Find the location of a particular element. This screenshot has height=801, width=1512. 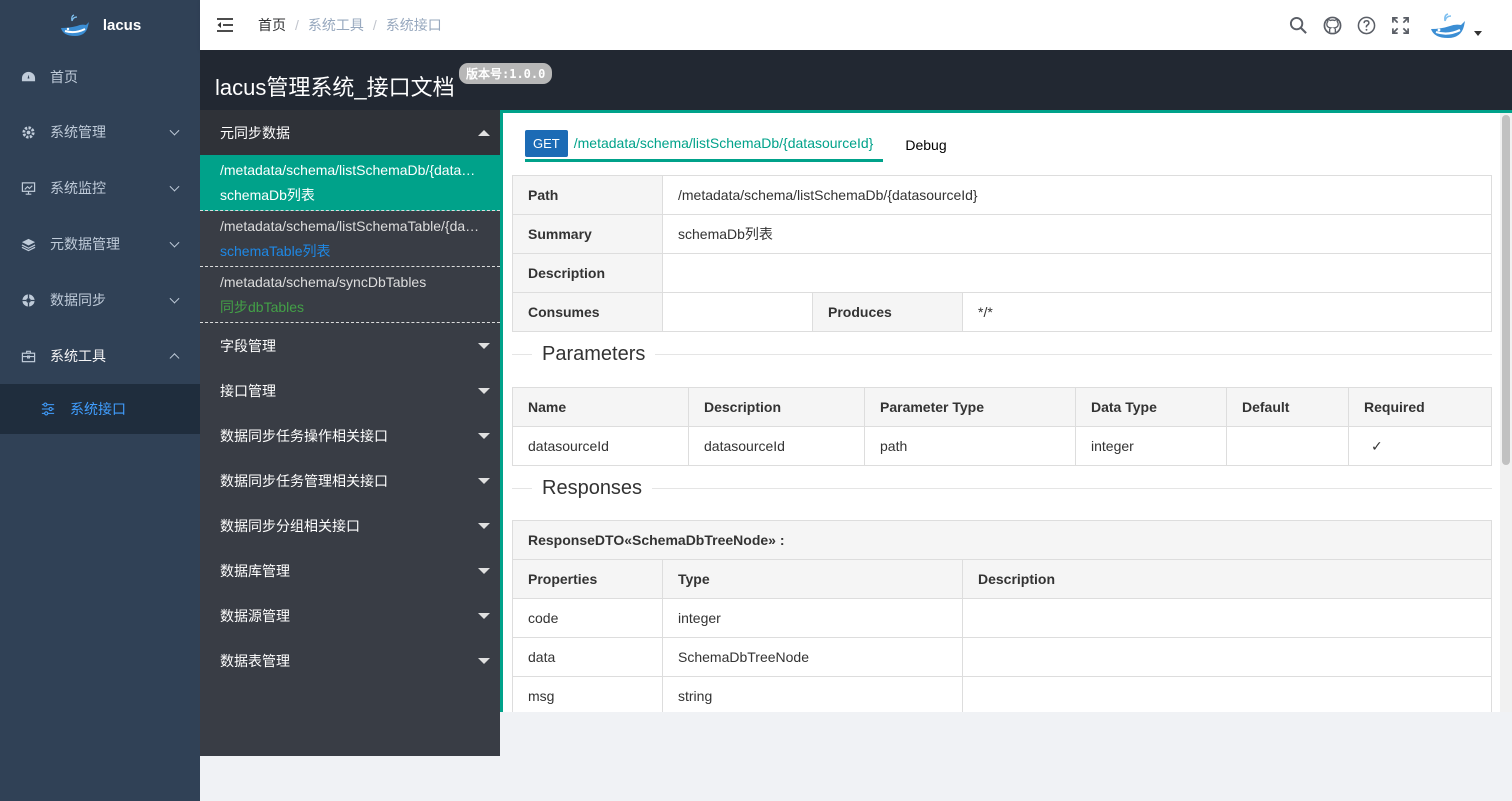

menu-item-data-sync: 数据同步 is located at coordinates (100, 300).